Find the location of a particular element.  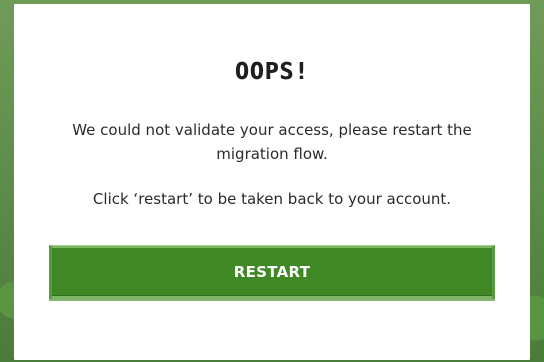

restart-button: RESTART is located at coordinates (272, 272).